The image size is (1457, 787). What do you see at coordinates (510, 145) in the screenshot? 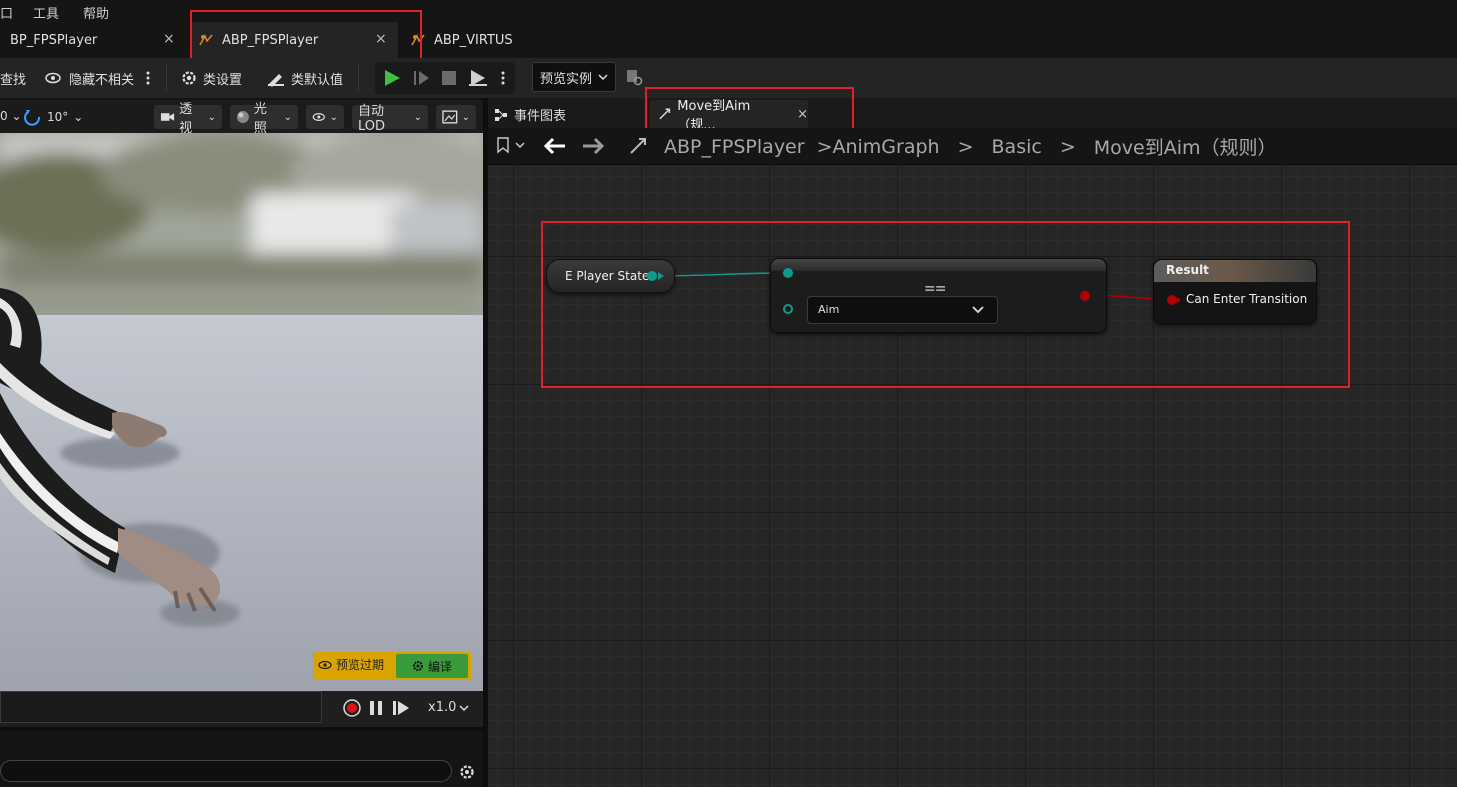
I see `bookmark-dropdown` at bounding box center [510, 145].